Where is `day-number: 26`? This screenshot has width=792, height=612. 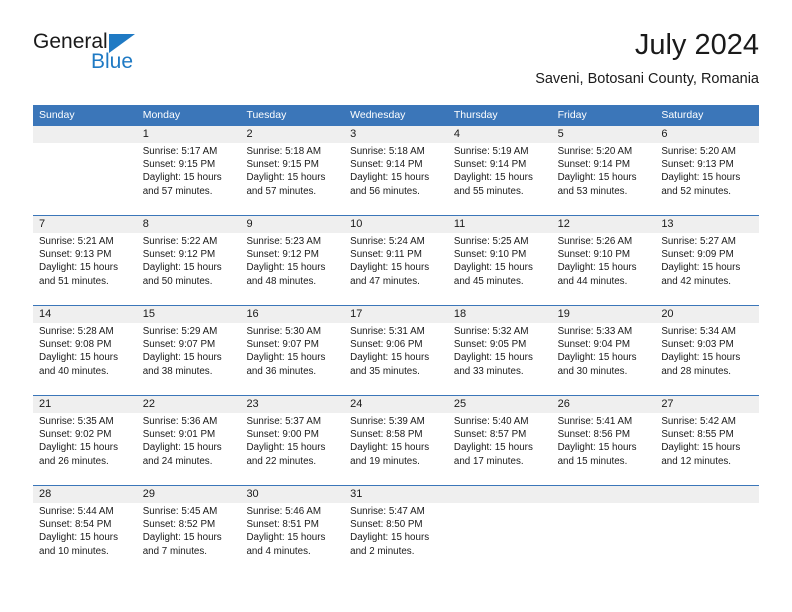 day-number: 26 is located at coordinates (604, 404).